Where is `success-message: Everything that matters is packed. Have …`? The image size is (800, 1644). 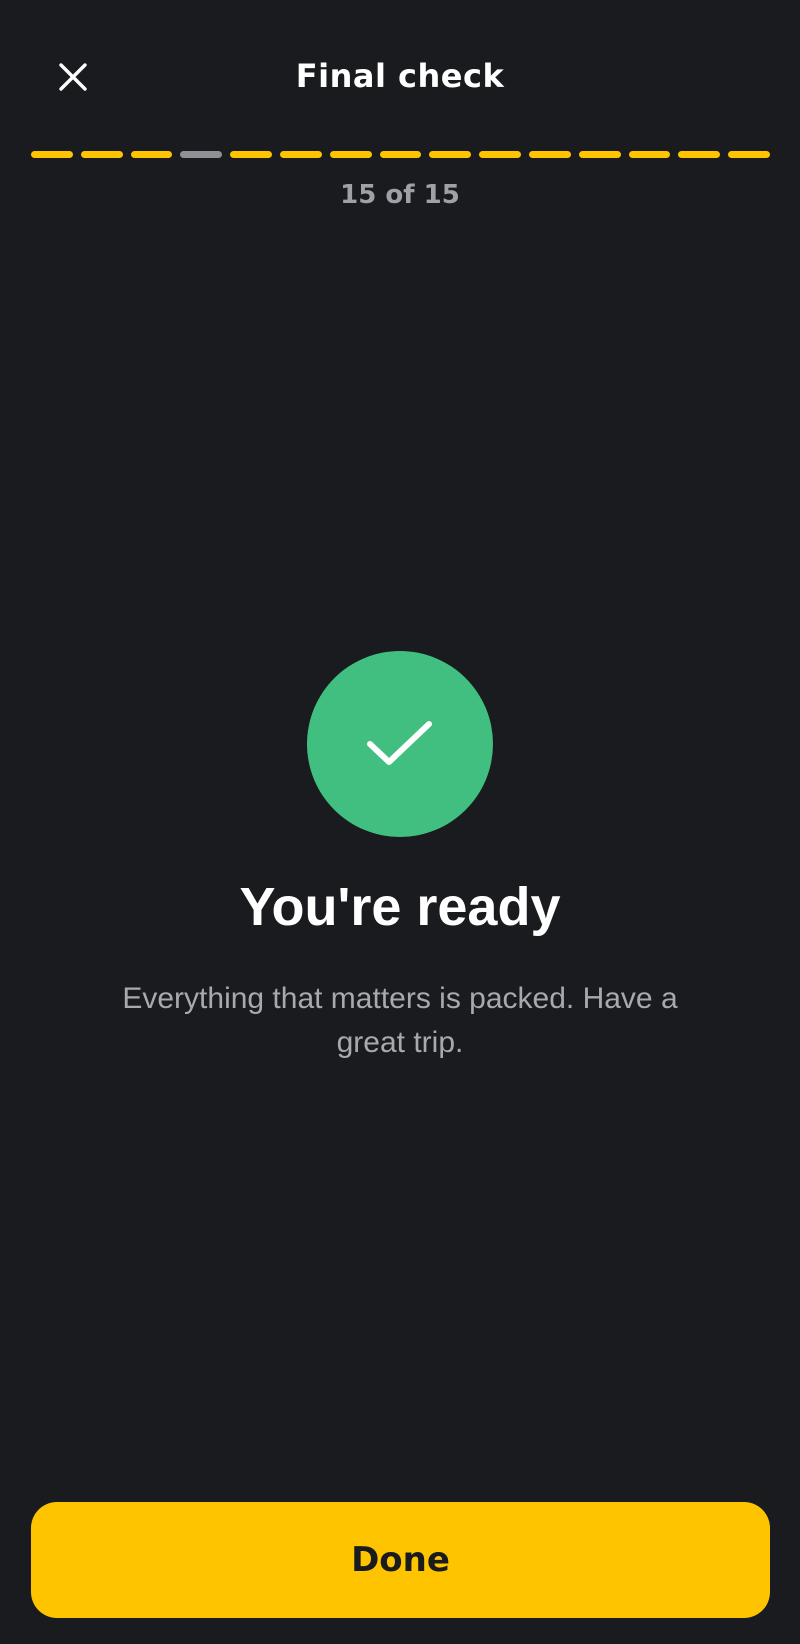
success-message: Everything that matters is packed. Have … is located at coordinates (400, 1020).